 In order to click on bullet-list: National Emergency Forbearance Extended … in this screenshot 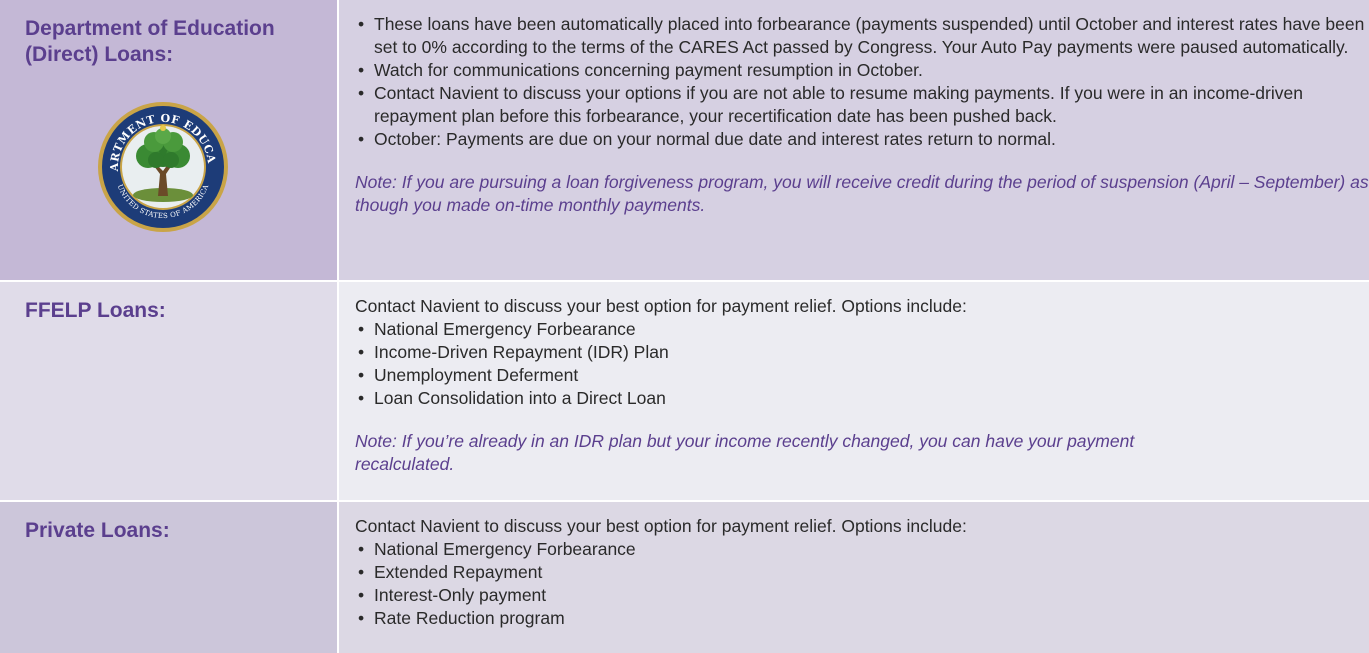, I will do `click(862, 584)`.